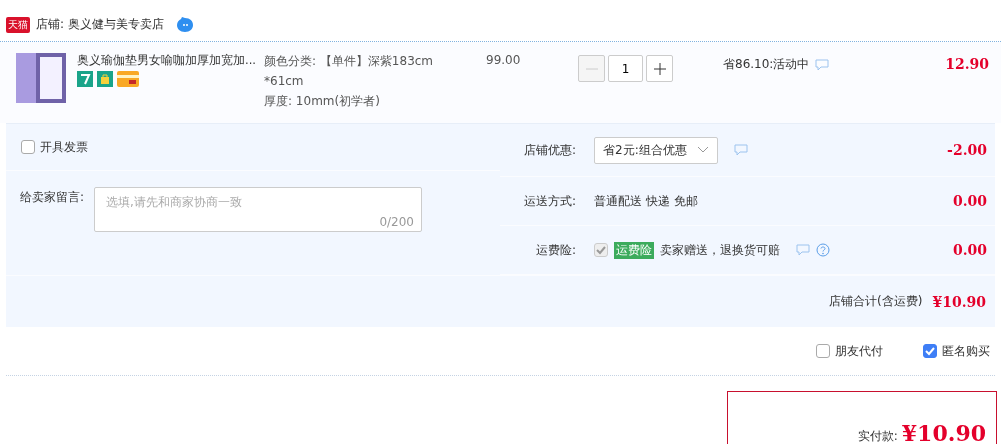  What do you see at coordinates (64, 147) in the screenshot?
I see `invoice-label: 开具发票` at bounding box center [64, 147].